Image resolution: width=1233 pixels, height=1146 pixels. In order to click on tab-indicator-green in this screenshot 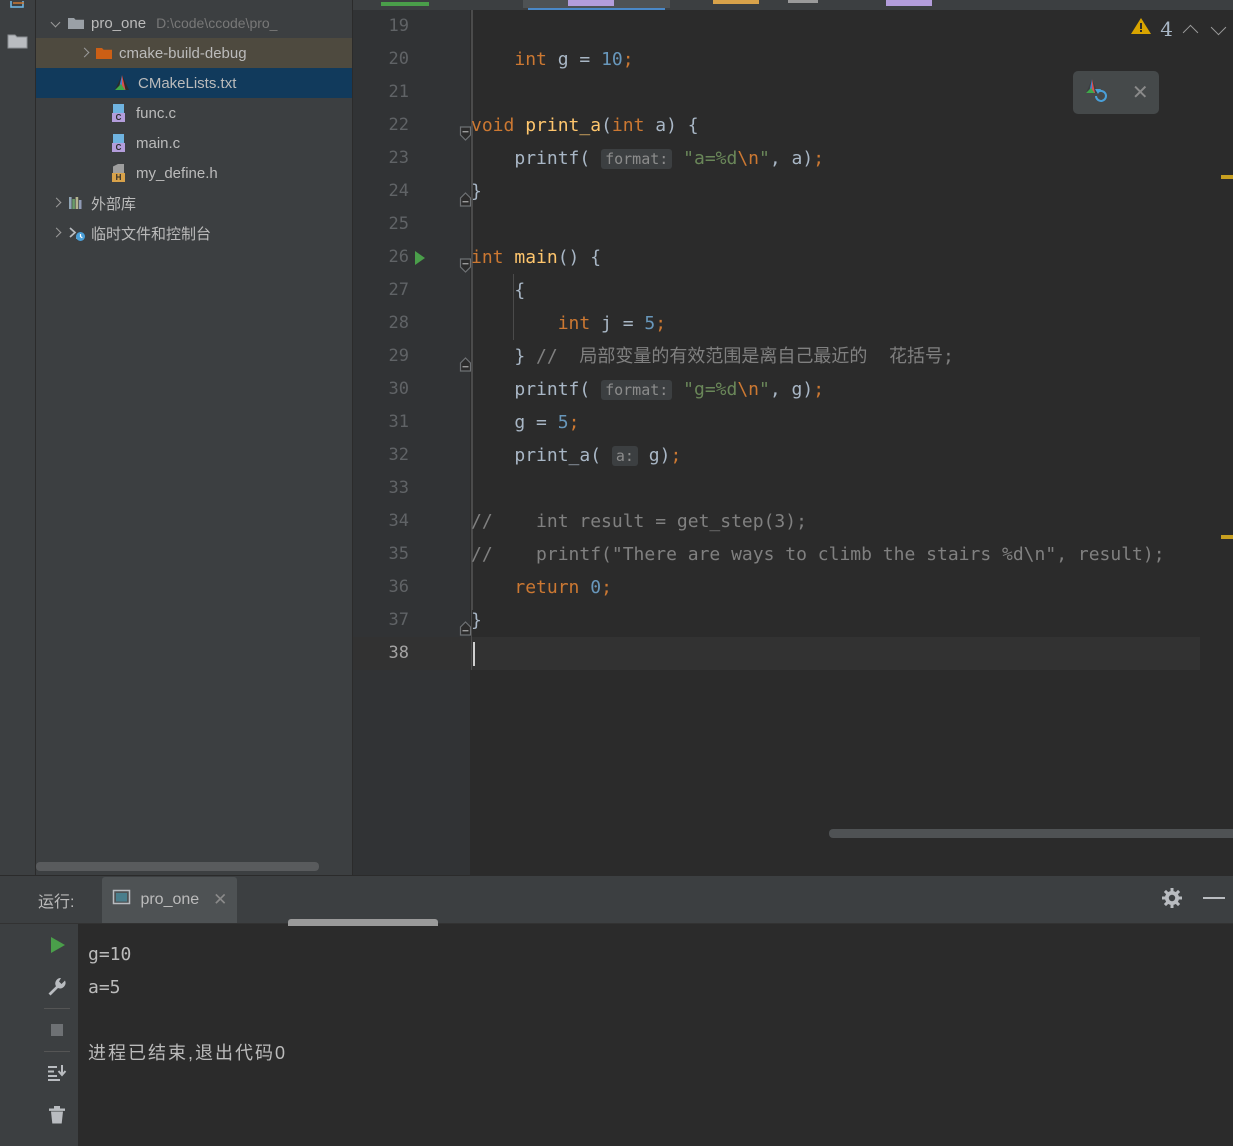, I will do `click(405, 4)`.